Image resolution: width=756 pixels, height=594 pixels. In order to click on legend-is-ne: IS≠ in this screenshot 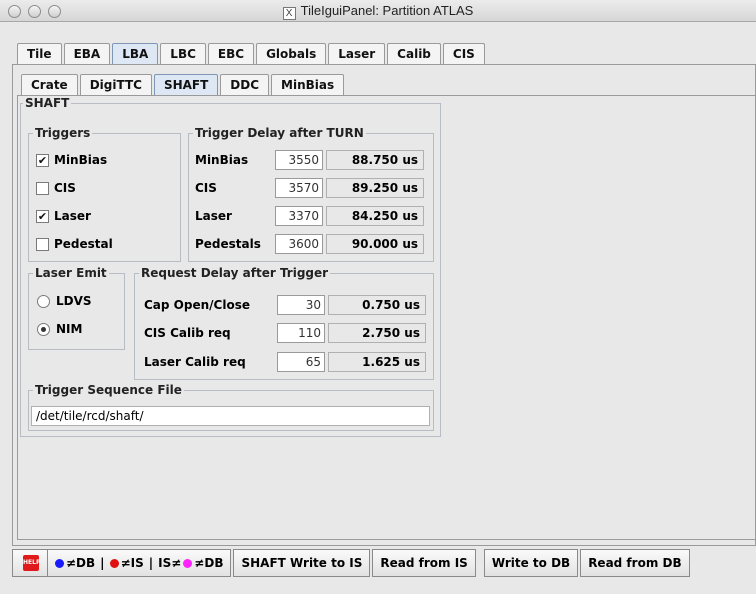, I will do `click(170, 563)`.